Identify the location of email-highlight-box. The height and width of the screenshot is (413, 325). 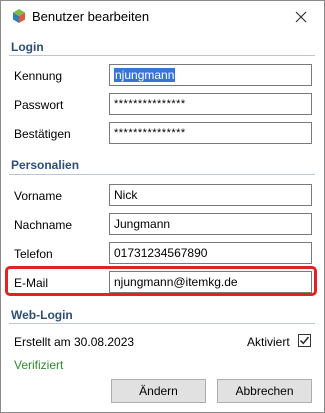
(161, 281).